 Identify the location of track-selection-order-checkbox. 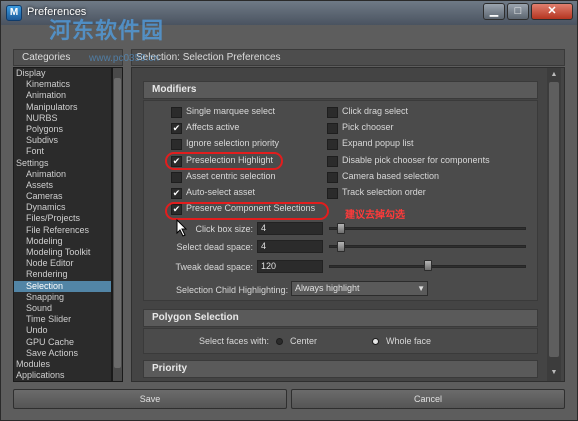
(332, 193).